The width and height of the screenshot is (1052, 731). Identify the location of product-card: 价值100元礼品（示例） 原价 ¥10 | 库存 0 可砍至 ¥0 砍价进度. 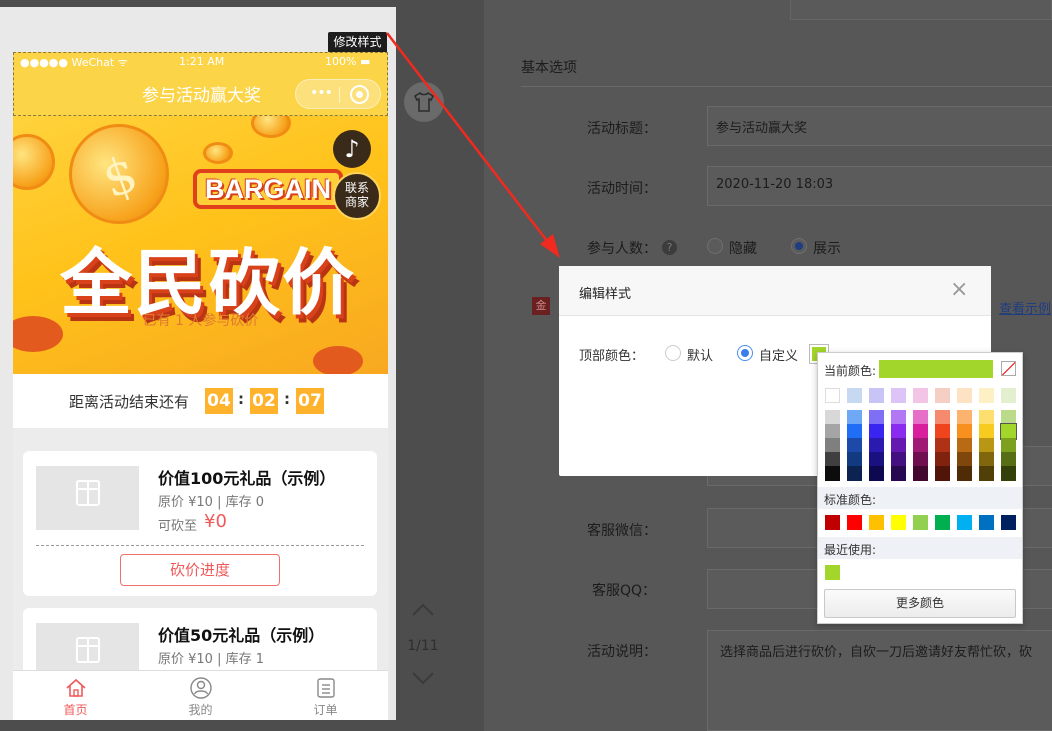
(200, 523).